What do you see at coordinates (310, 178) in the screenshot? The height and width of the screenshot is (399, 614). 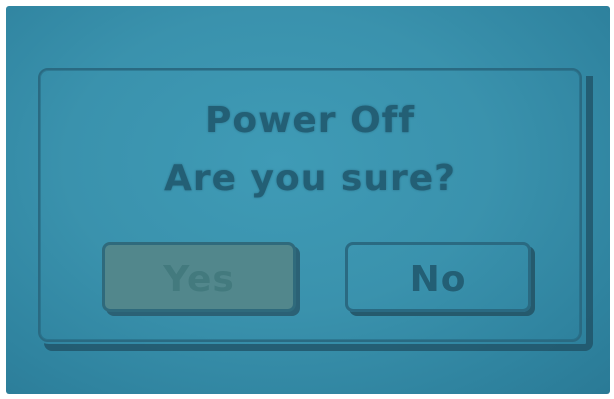 I see `dialog-message: Are you sure?` at bounding box center [310, 178].